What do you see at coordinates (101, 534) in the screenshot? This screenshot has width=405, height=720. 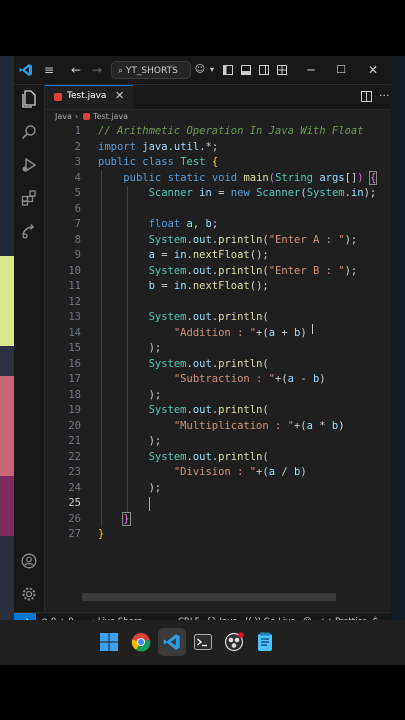 I see `code-line-27: }` at bounding box center [101, 534].